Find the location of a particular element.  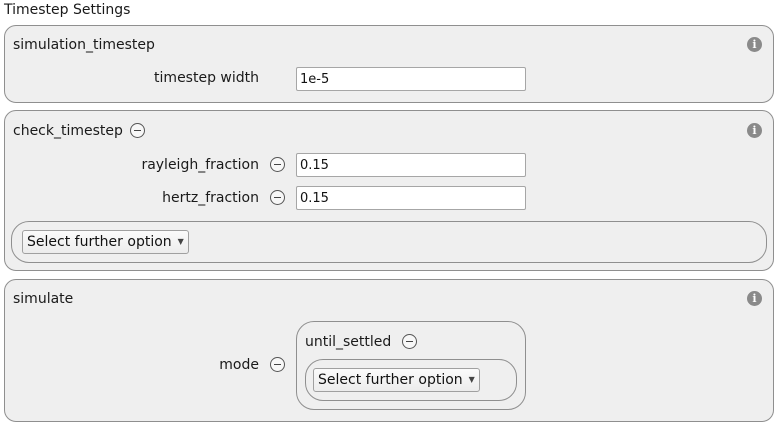

mode-option-box: until_settled Select further option ▼ is located at coordinates (411, 365).